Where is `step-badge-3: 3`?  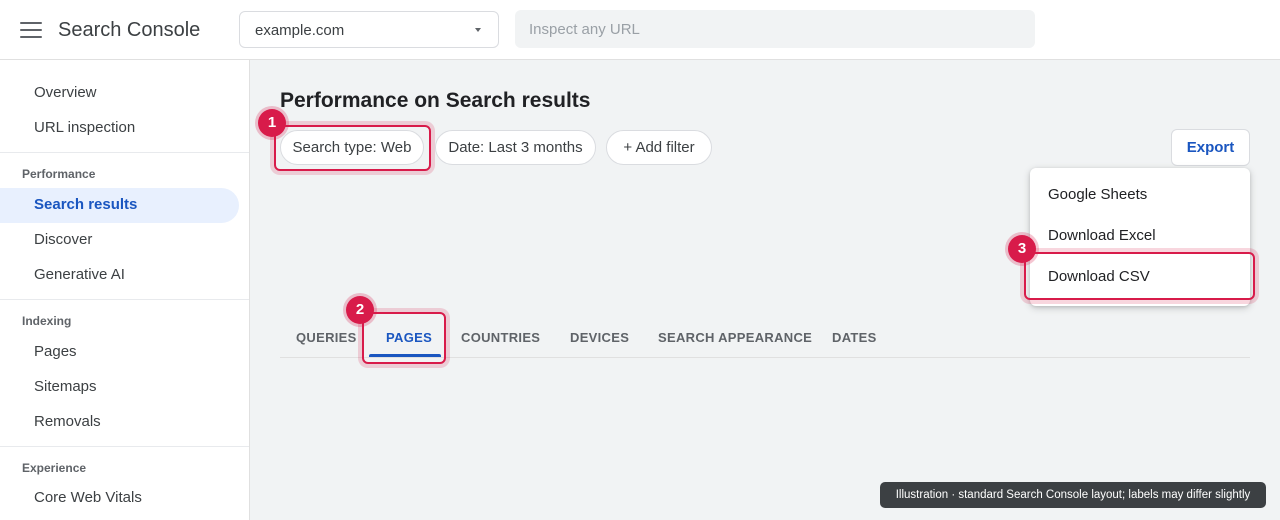 step-badge-3: 3 is located at coordinates (1022, 249).